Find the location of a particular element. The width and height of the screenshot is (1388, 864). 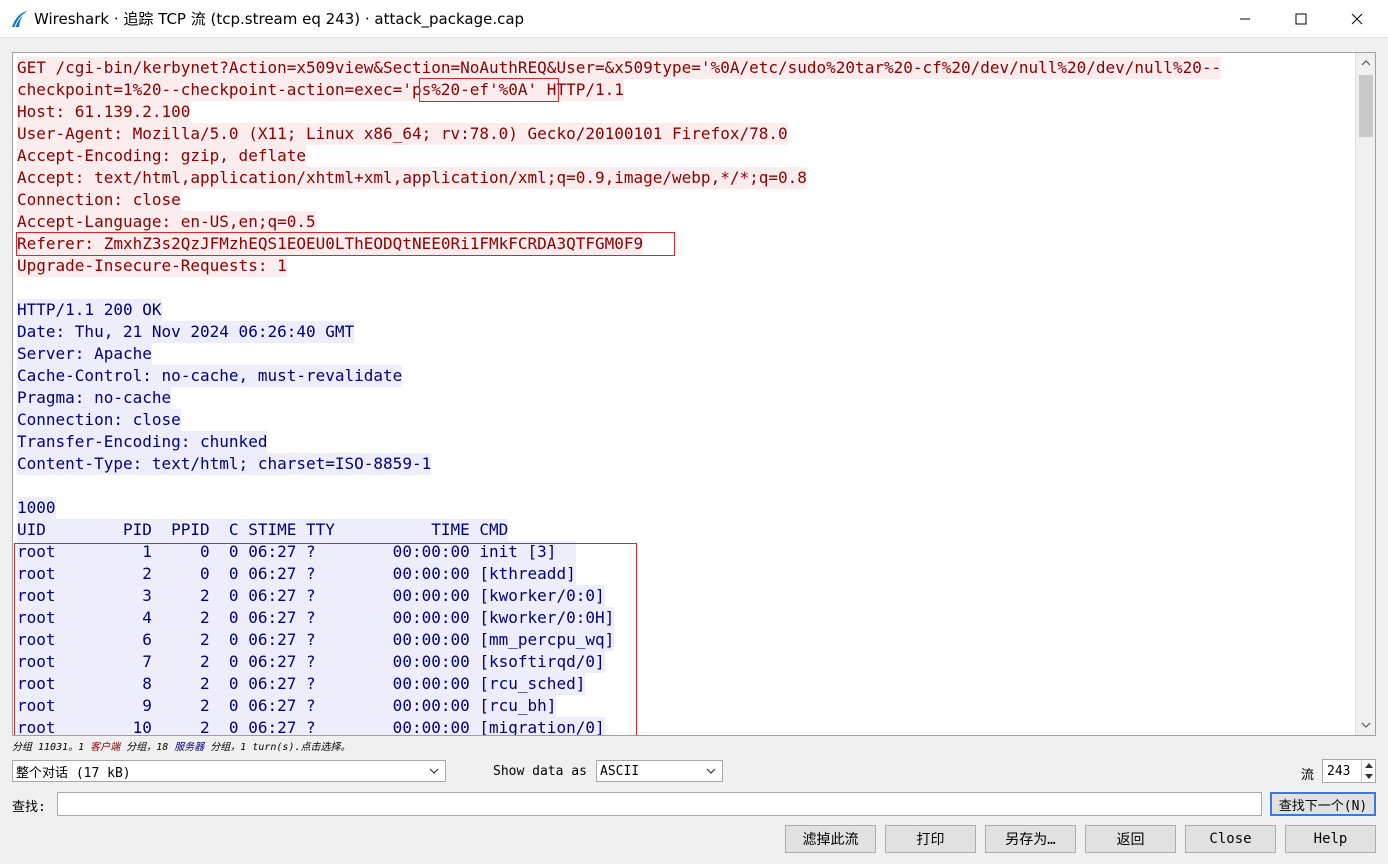

show-data-label: Show data as is located at coordinates (540, 771).